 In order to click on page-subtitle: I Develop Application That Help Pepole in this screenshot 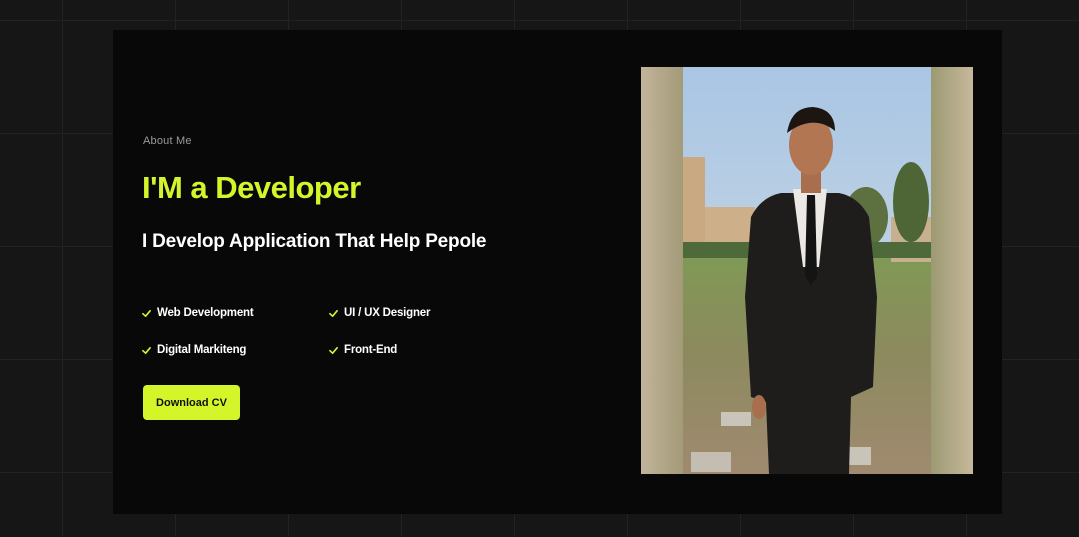, I will do `click(314, 241)`.